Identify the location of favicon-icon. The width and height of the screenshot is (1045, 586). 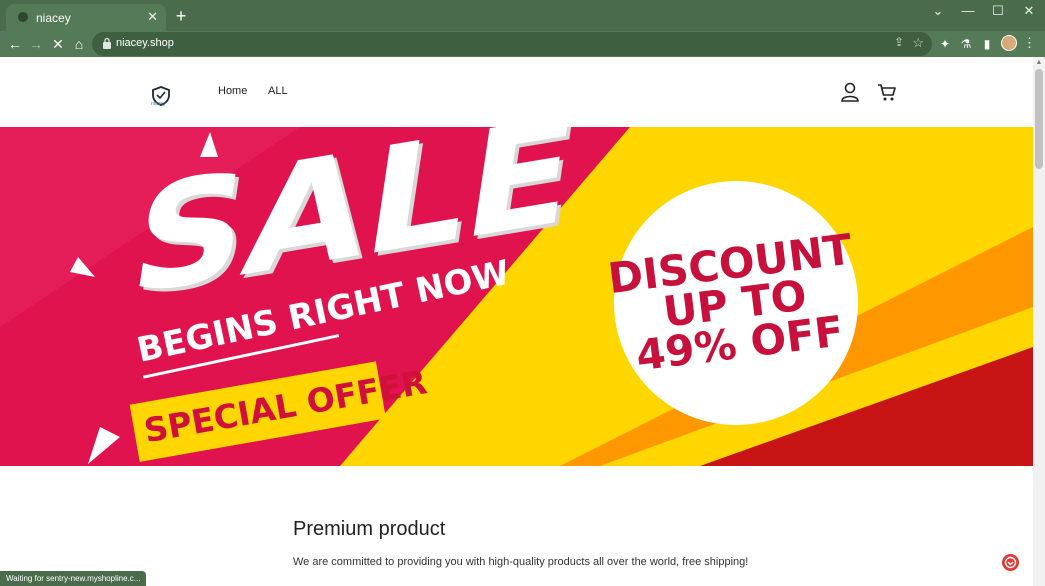
(23, 17).